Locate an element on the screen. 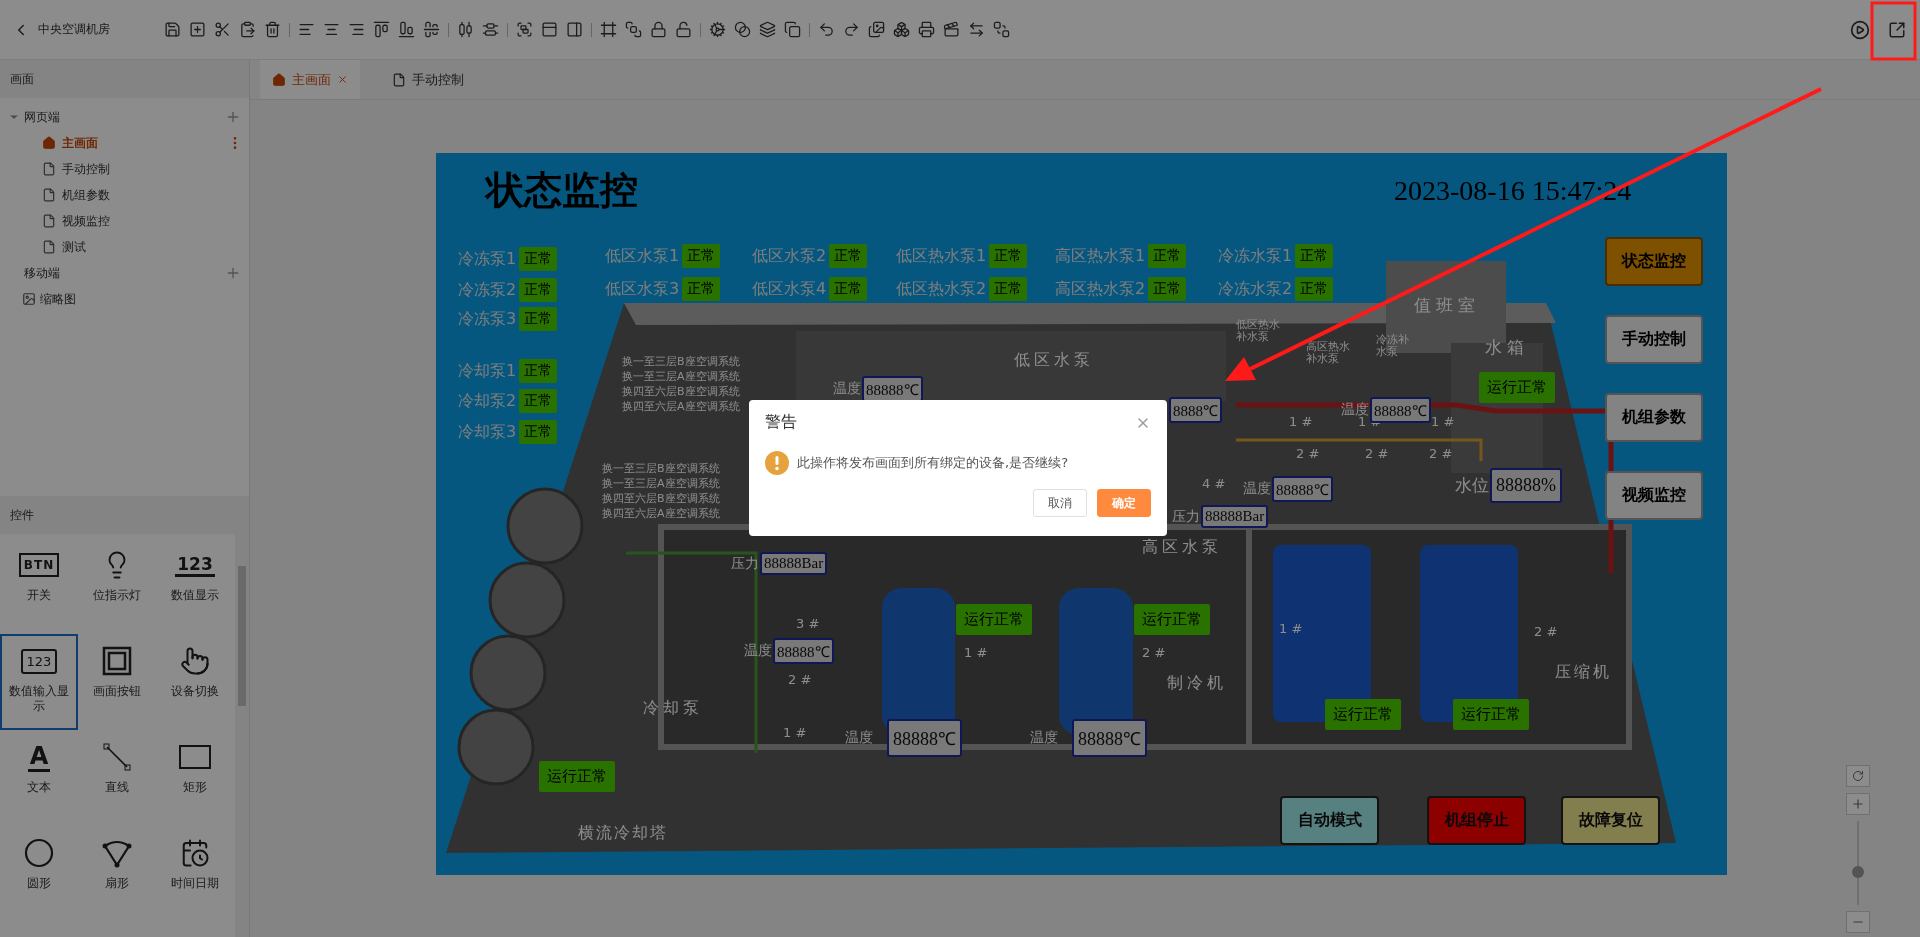  blend-icon is located at coordinates (742, 29).